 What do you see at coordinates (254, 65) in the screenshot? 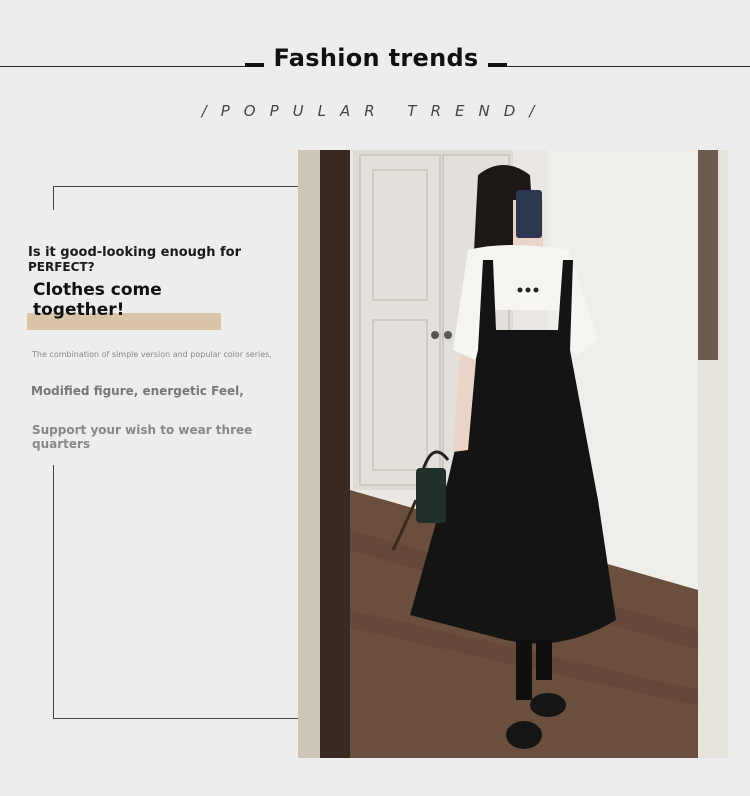
I see `header-dash-left` at bounding box center [254, 65].